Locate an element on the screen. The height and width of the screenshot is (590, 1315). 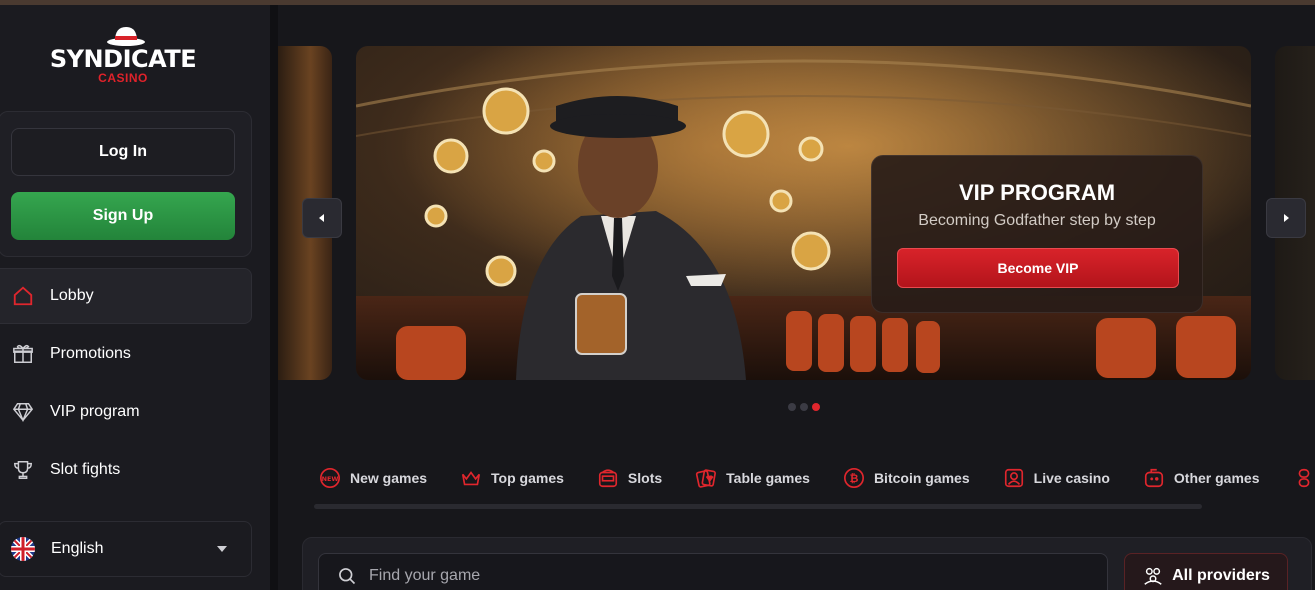
category-top-games: Top games is located at coordinates (511, 478).